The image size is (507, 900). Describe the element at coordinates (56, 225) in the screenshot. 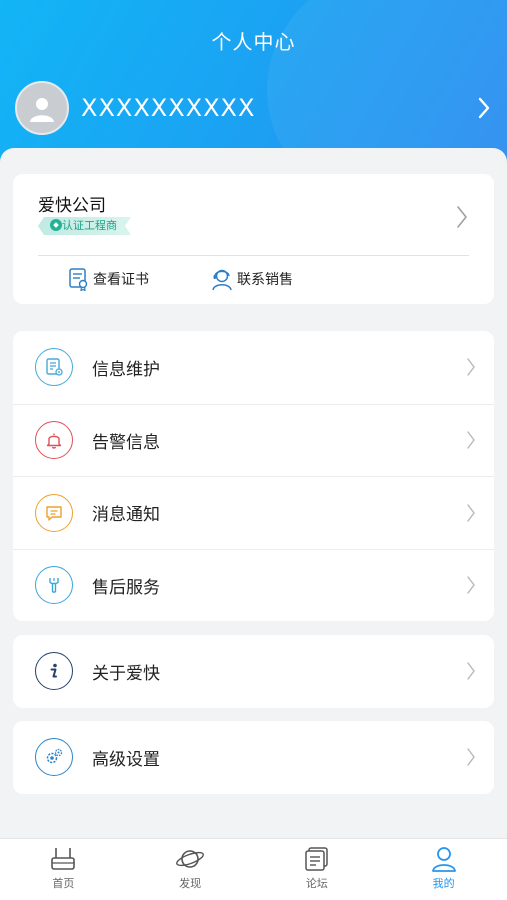

I see `badge-check-icon` at that location.